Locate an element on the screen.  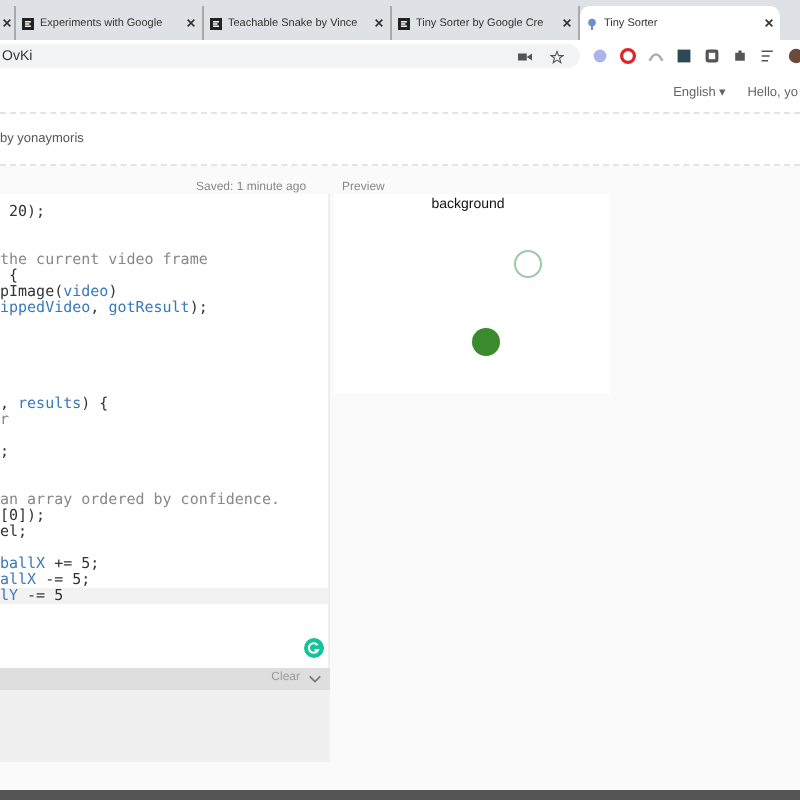
filled-circle is located at coordinates (486, 342).